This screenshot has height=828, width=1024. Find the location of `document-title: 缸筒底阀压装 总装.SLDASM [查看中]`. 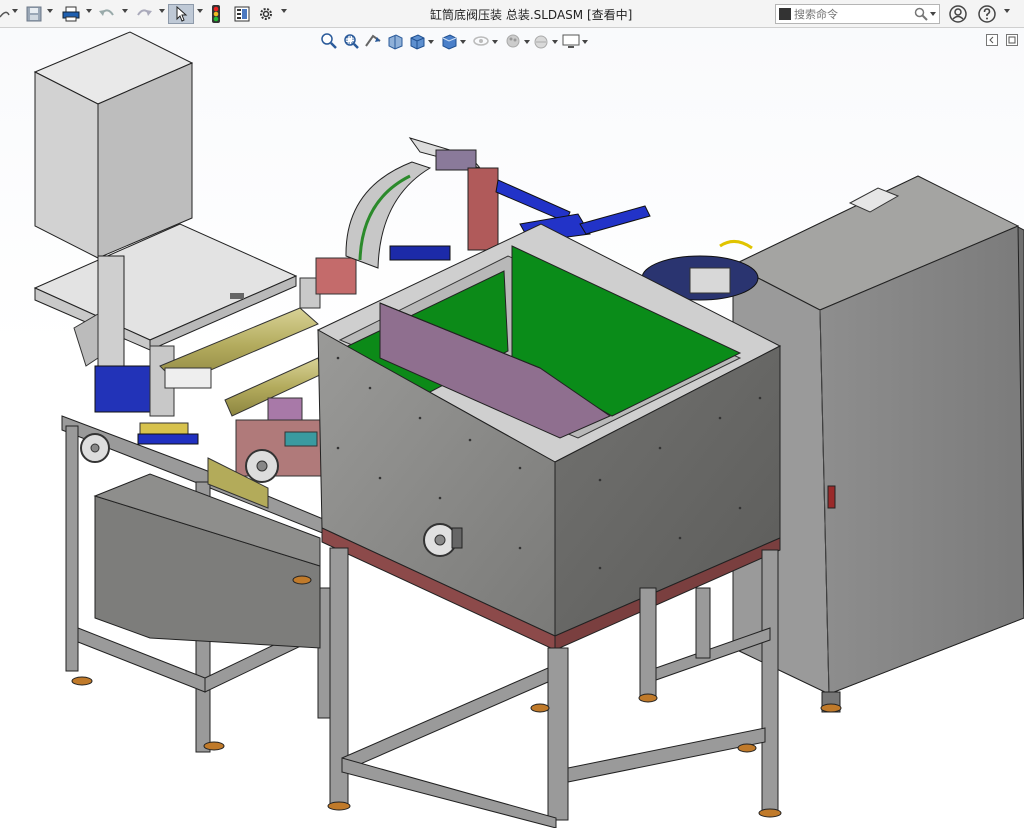

document-title: 缸筒底阀压装 总装.SLDASM [查看中] is located at coordinates (531, 15).